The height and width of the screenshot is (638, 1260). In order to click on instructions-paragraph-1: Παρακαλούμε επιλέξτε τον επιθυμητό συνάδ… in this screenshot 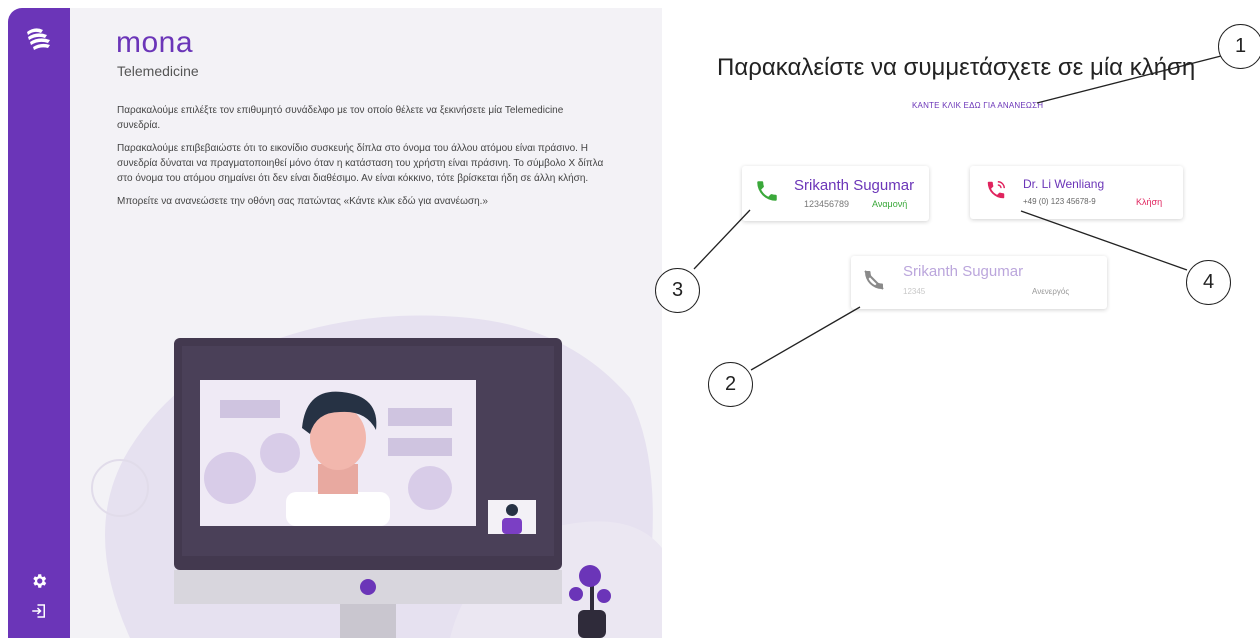, I will do `click(340, 118)`.